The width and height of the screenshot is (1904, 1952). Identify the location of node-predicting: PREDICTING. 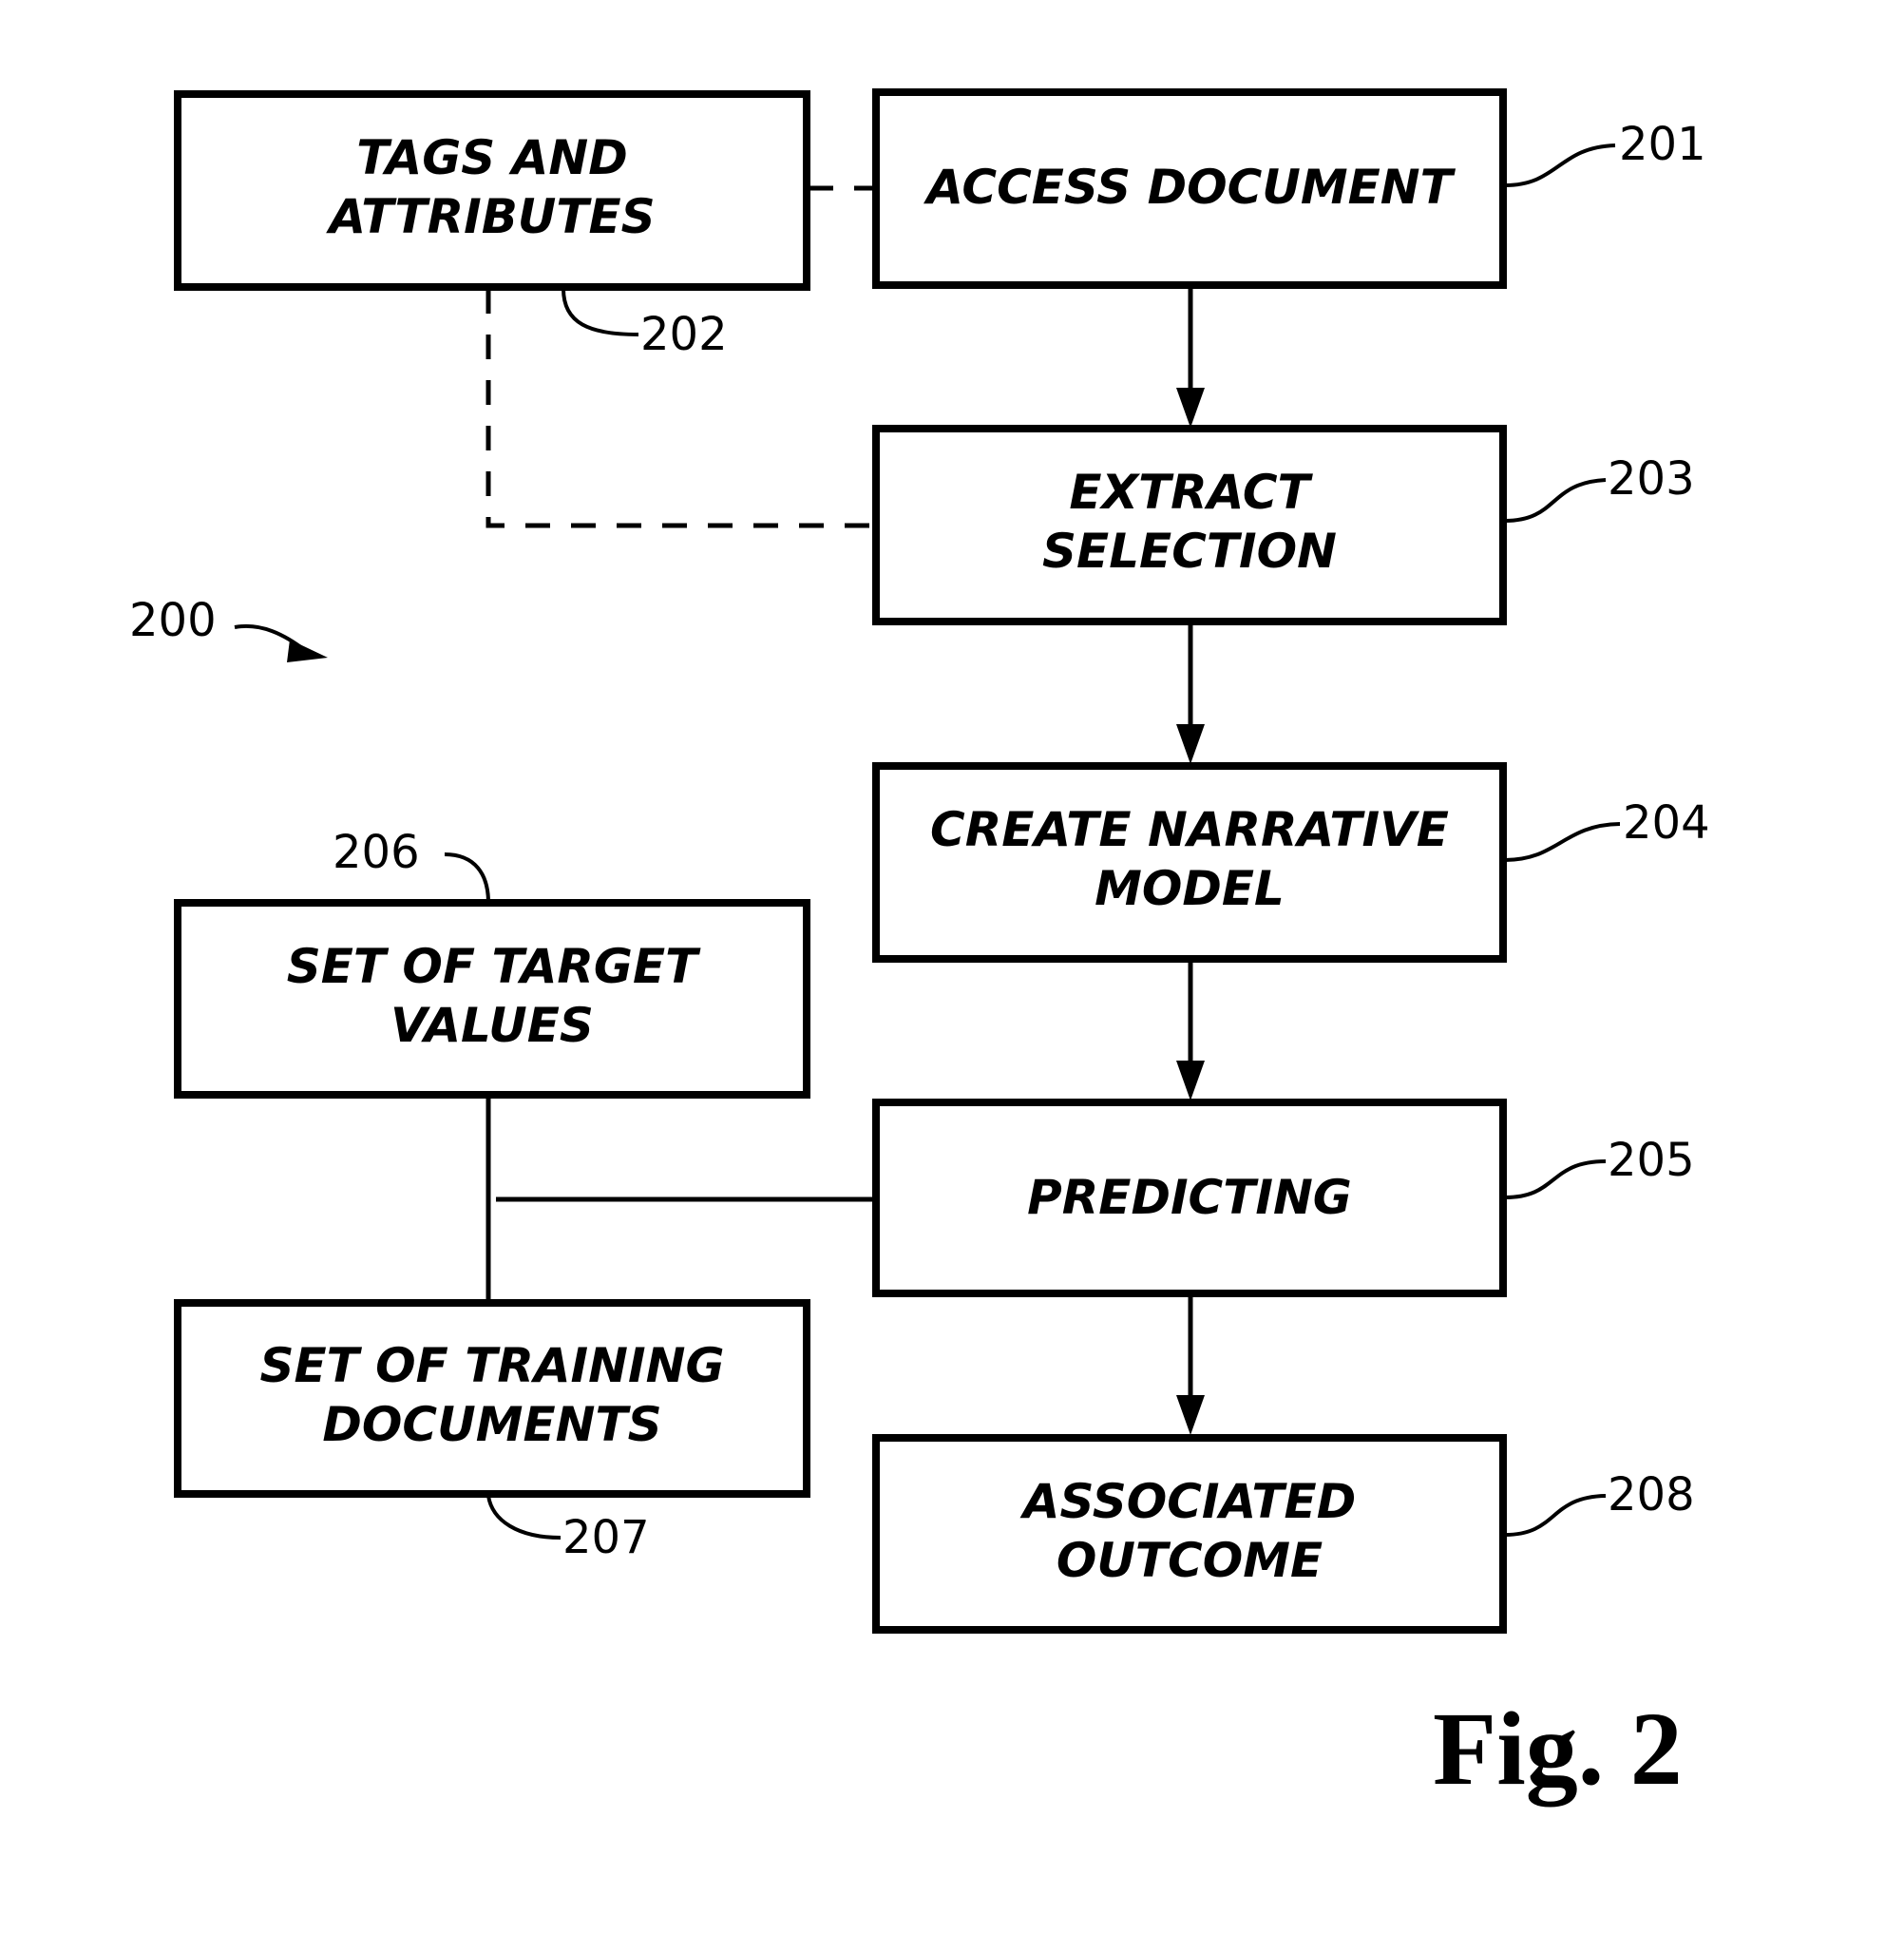
(1189, 1198).